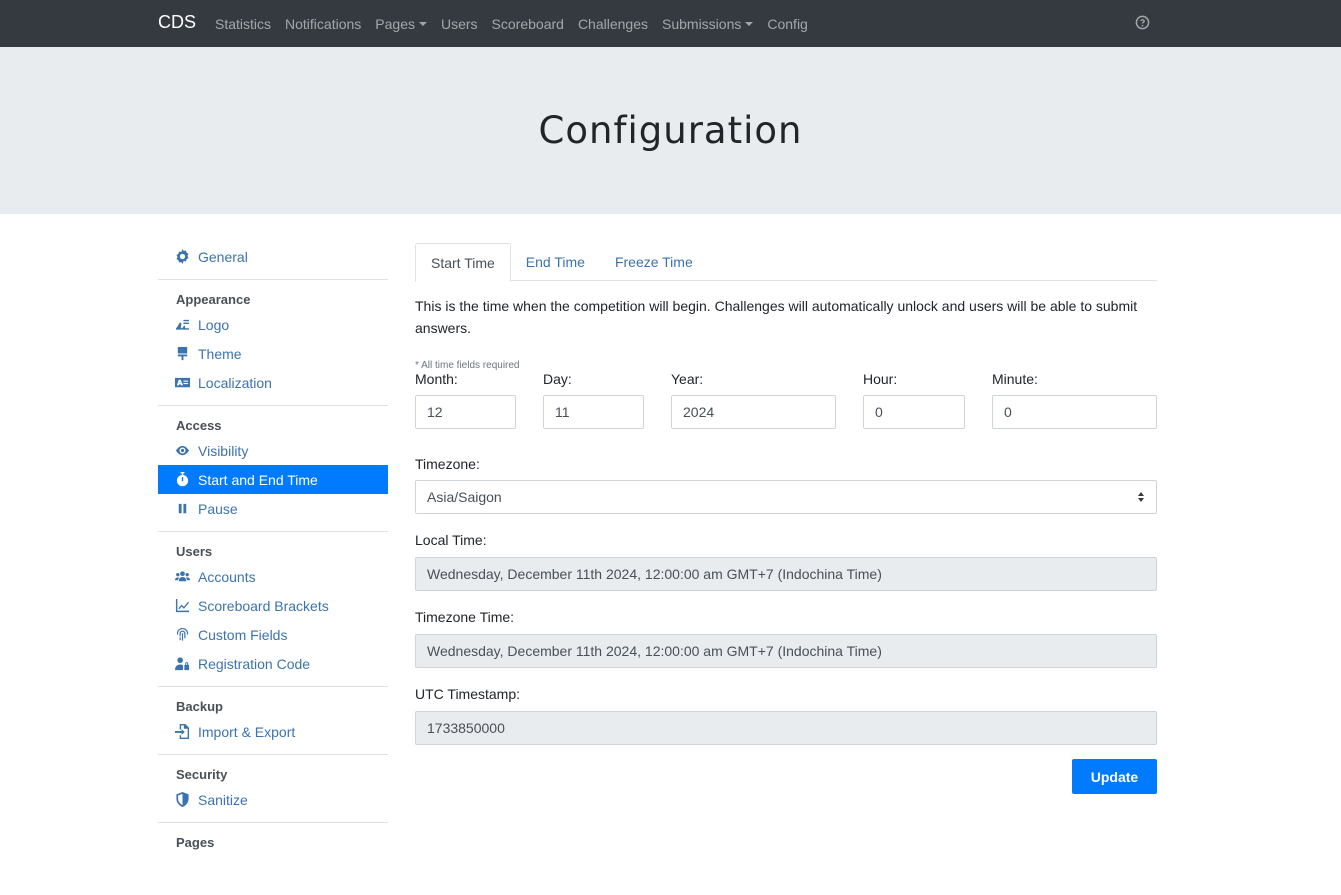 The height and width of the screenshot is (895, 1341). I want to click on hour-group: Hour: 0, so click(914, 400).